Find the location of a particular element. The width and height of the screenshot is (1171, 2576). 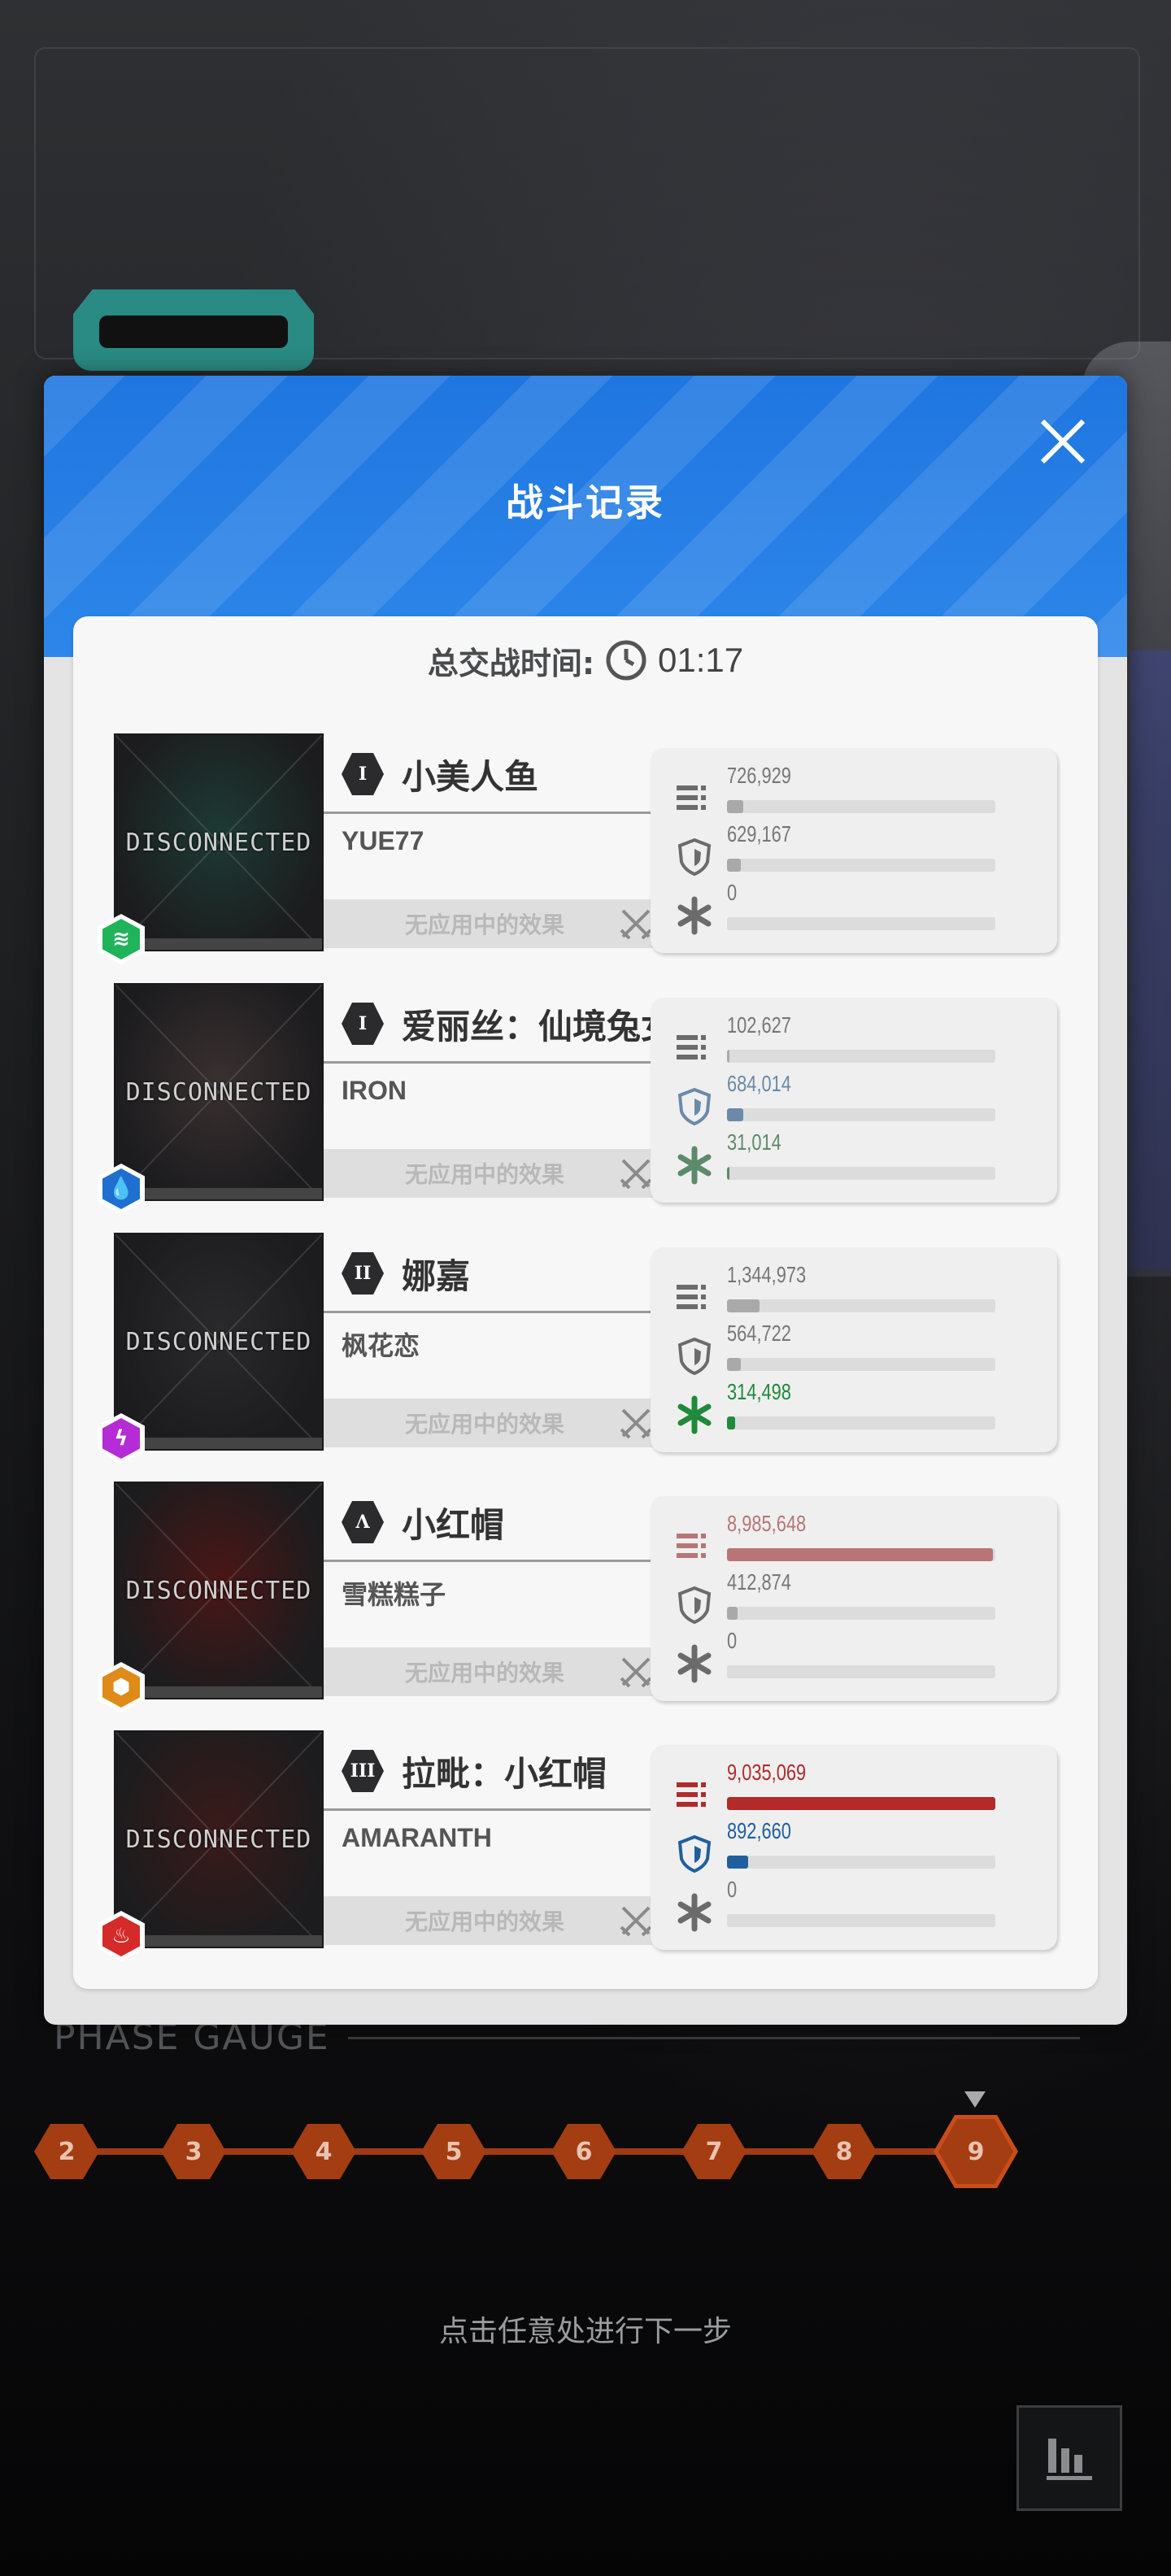

character-info: II 娜嘉 枫花恋 无应用中的效果 is located at coordinates (494, 1342).